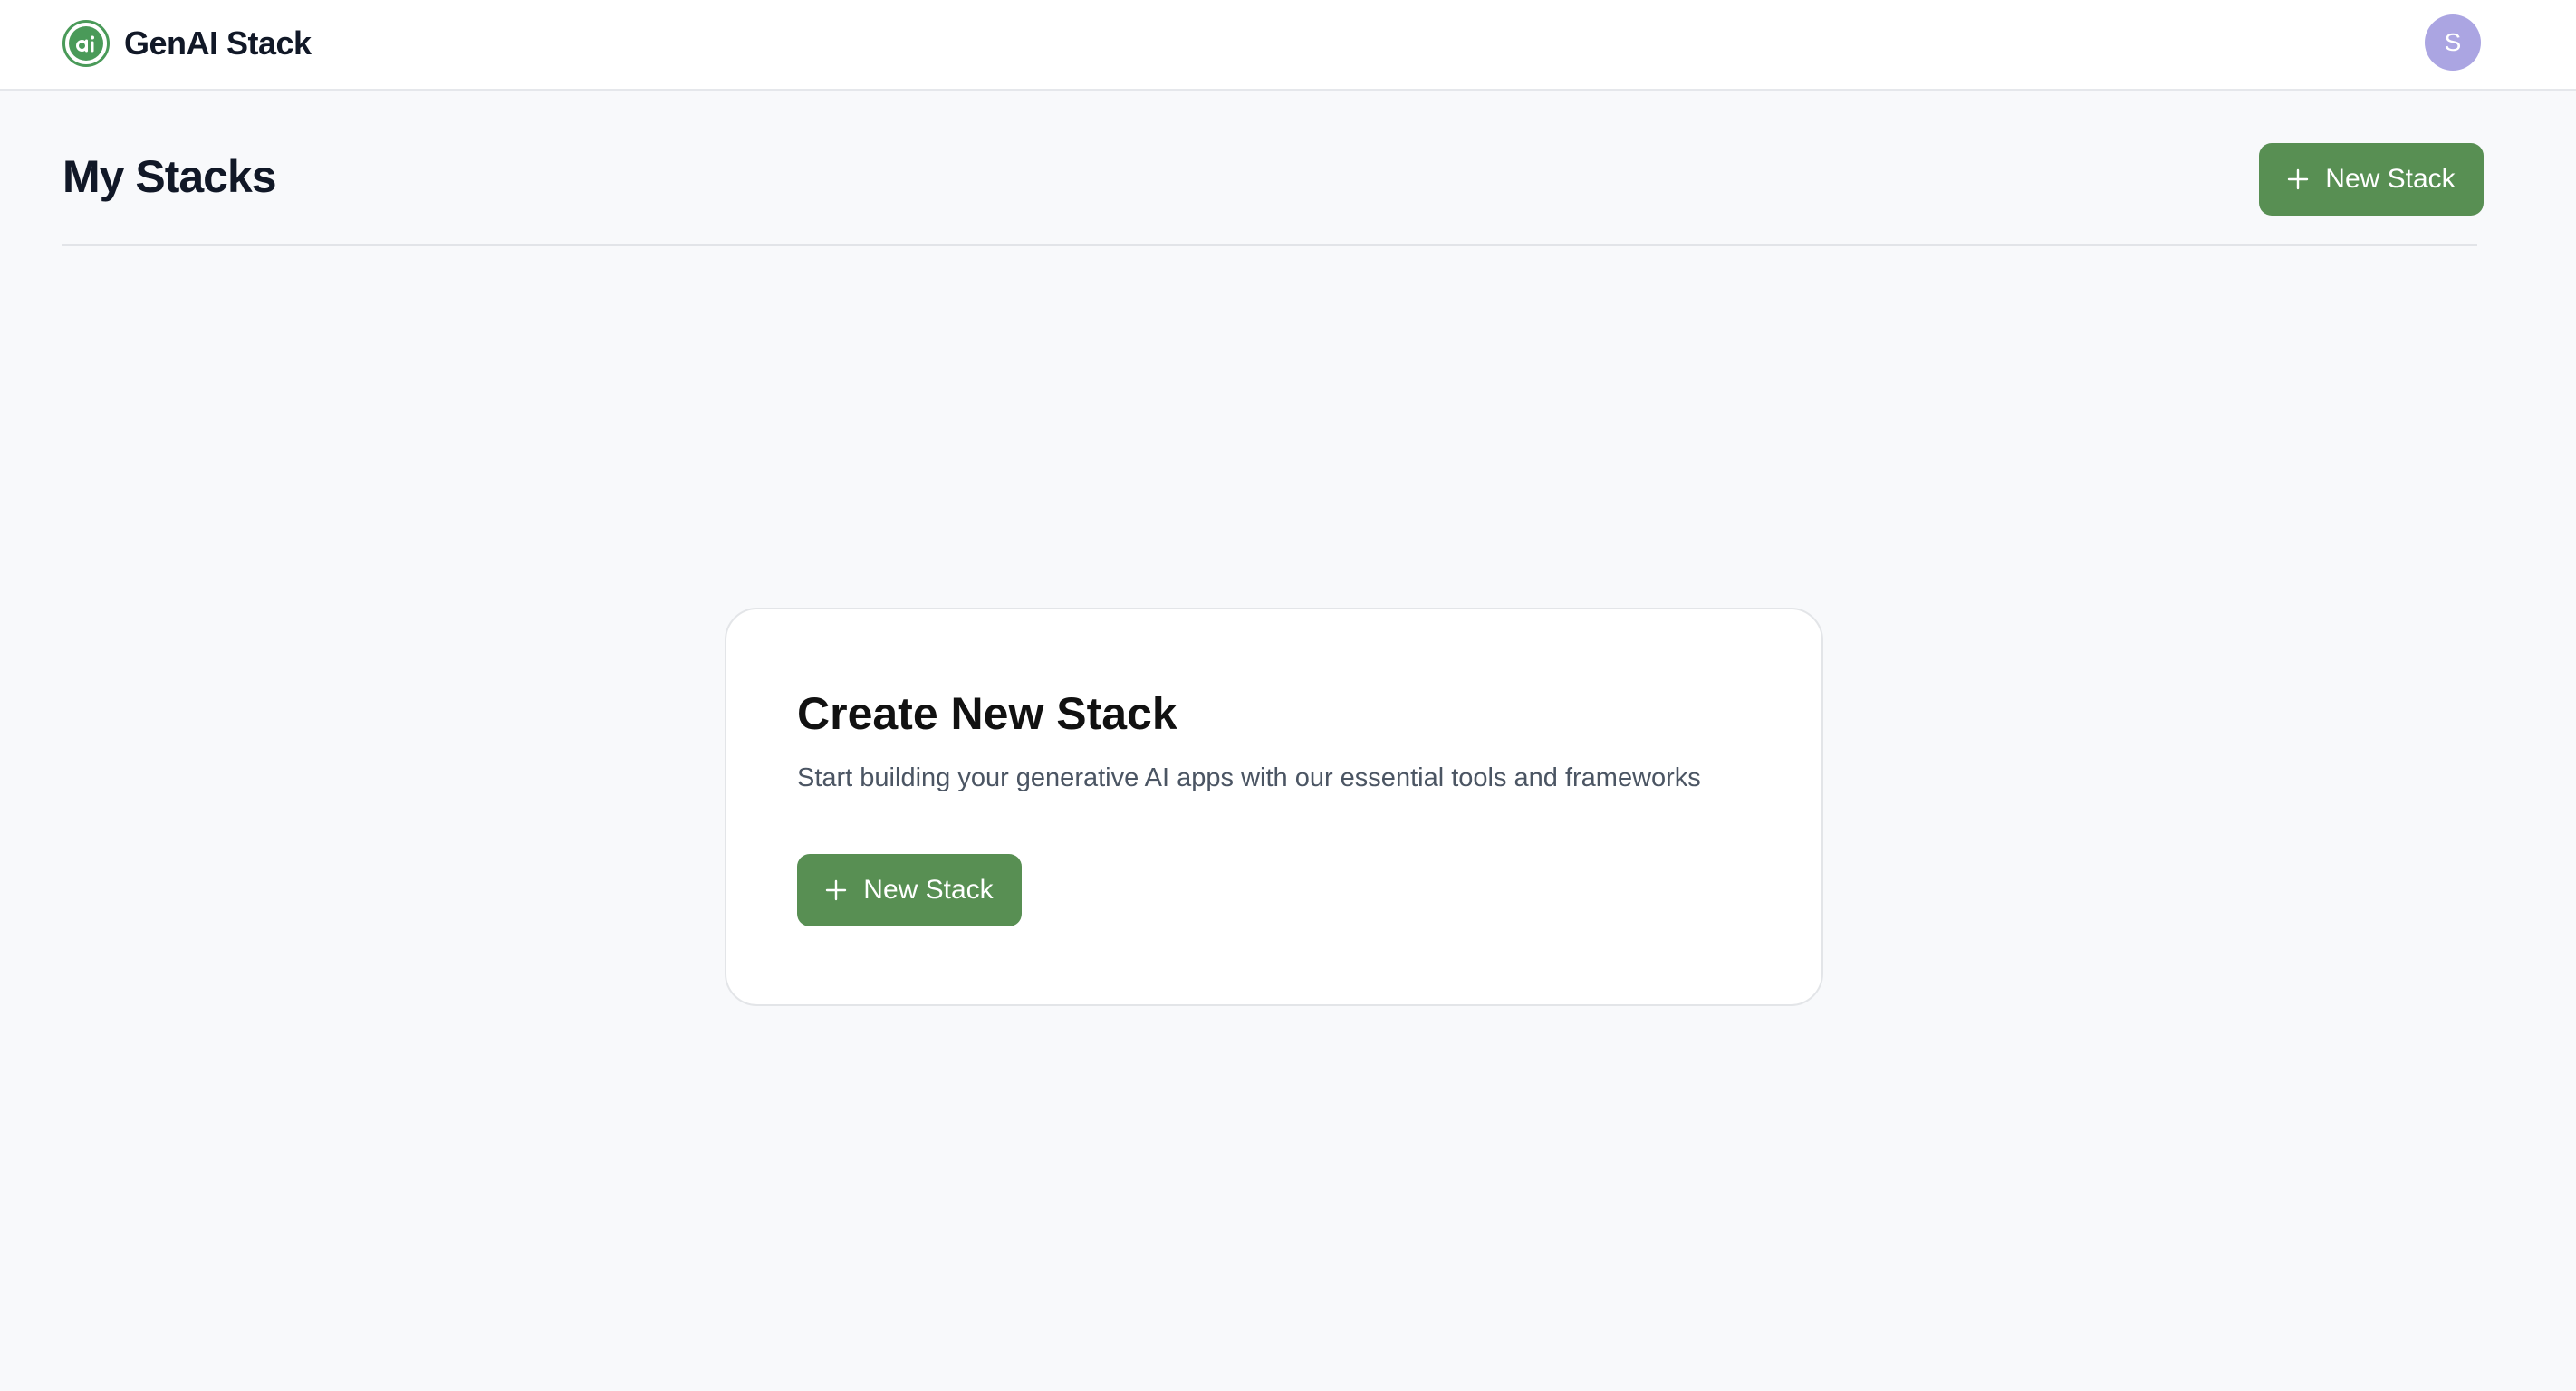 The height and width of the screenshot is (1391, 2576). What do you see at coordinates (1288, 45) in the screenshot?
I see `top-navbar: GenAI Stack S` at bounding box center [1288, 45].